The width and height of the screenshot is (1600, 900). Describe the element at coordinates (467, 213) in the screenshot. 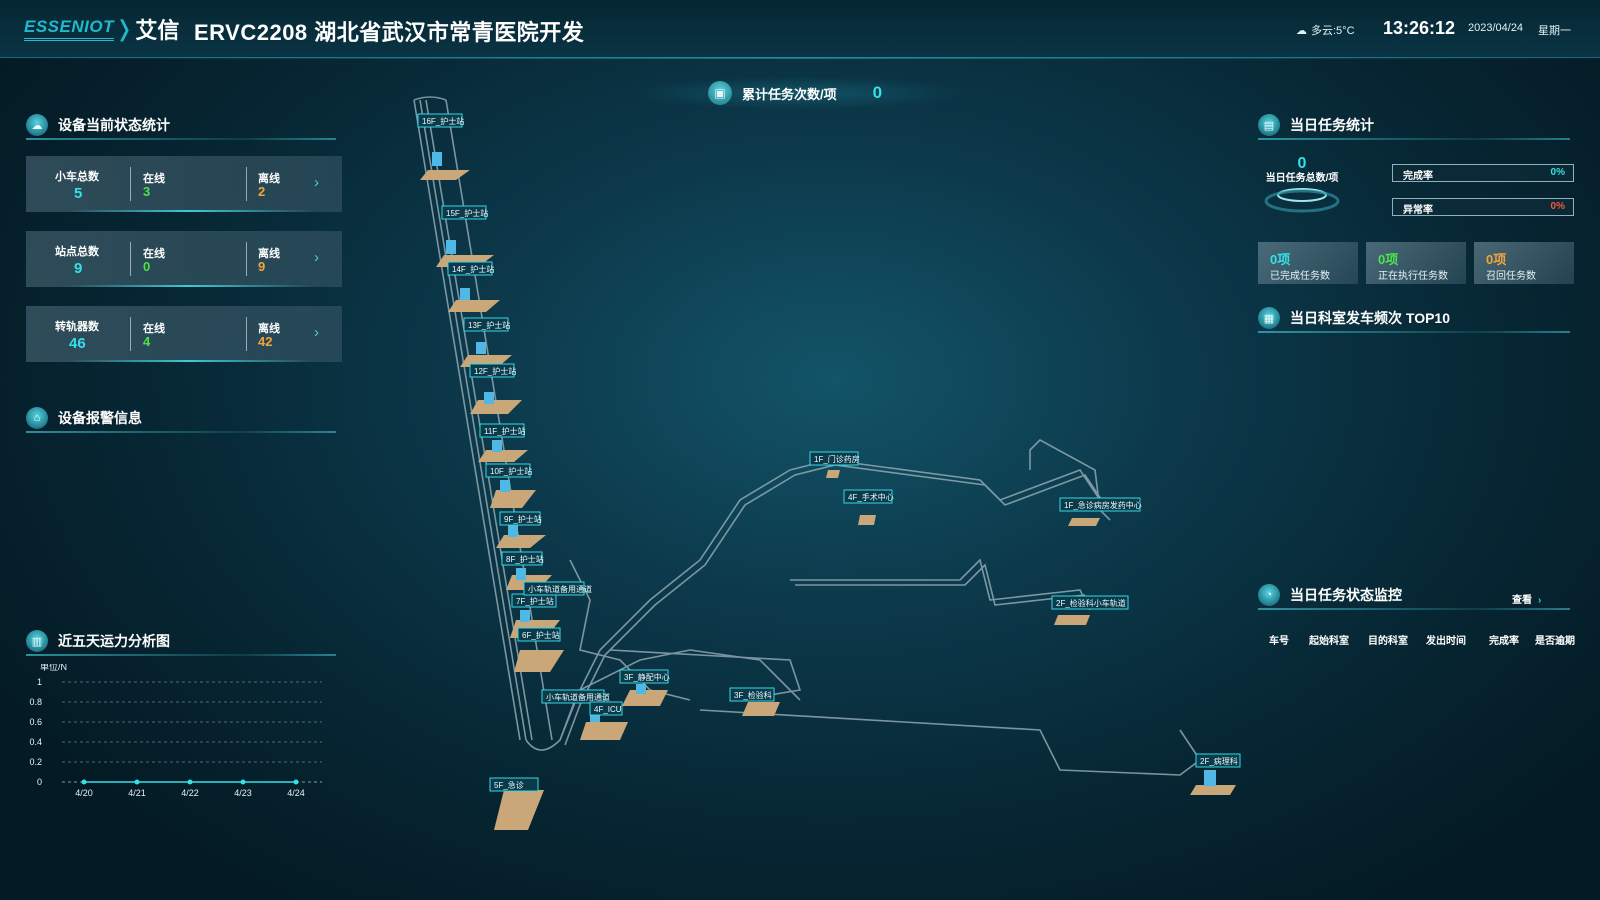

I see `station-label-text: 15F_护士站` at that location.